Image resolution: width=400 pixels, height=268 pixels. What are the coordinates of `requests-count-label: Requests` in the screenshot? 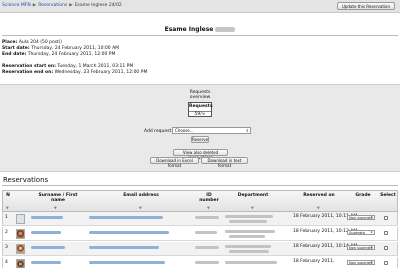 It's located at (201, 106).